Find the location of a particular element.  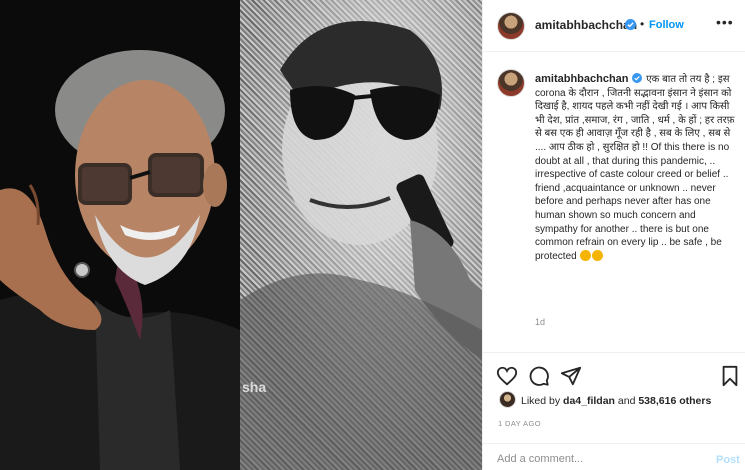

caption-age: 1d is located at coordinates (540, 322).